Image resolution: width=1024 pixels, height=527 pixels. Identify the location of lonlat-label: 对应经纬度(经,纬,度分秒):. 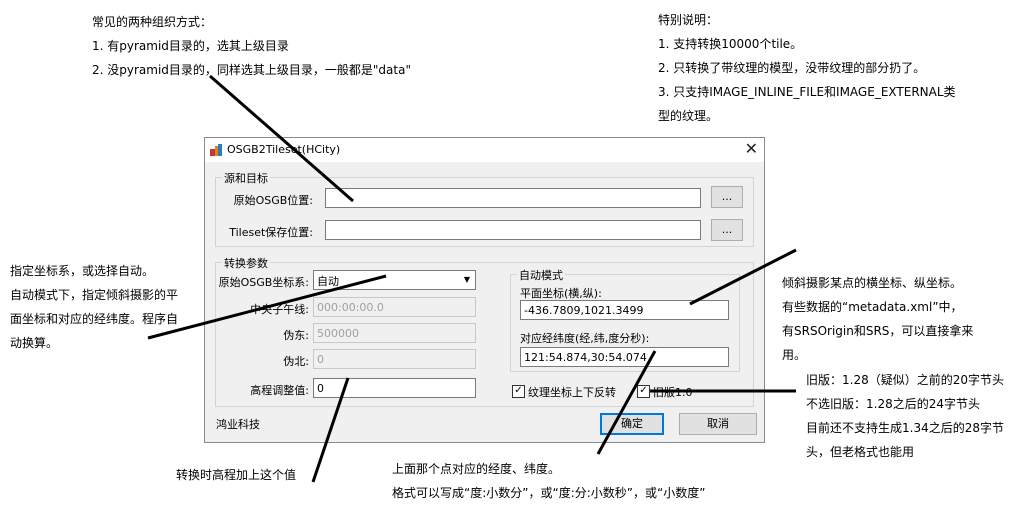
(585, 338).